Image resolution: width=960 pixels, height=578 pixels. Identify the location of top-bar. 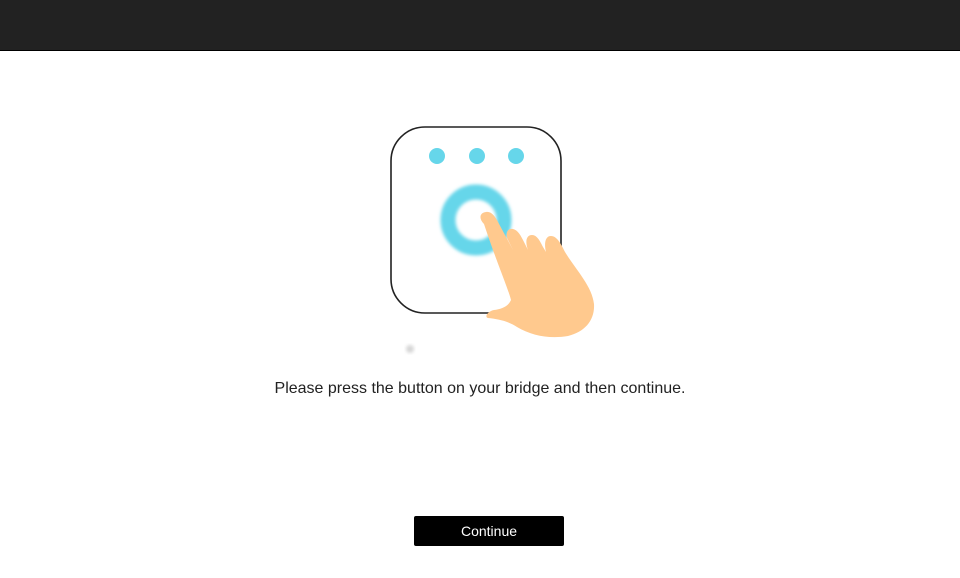
(480, 25).